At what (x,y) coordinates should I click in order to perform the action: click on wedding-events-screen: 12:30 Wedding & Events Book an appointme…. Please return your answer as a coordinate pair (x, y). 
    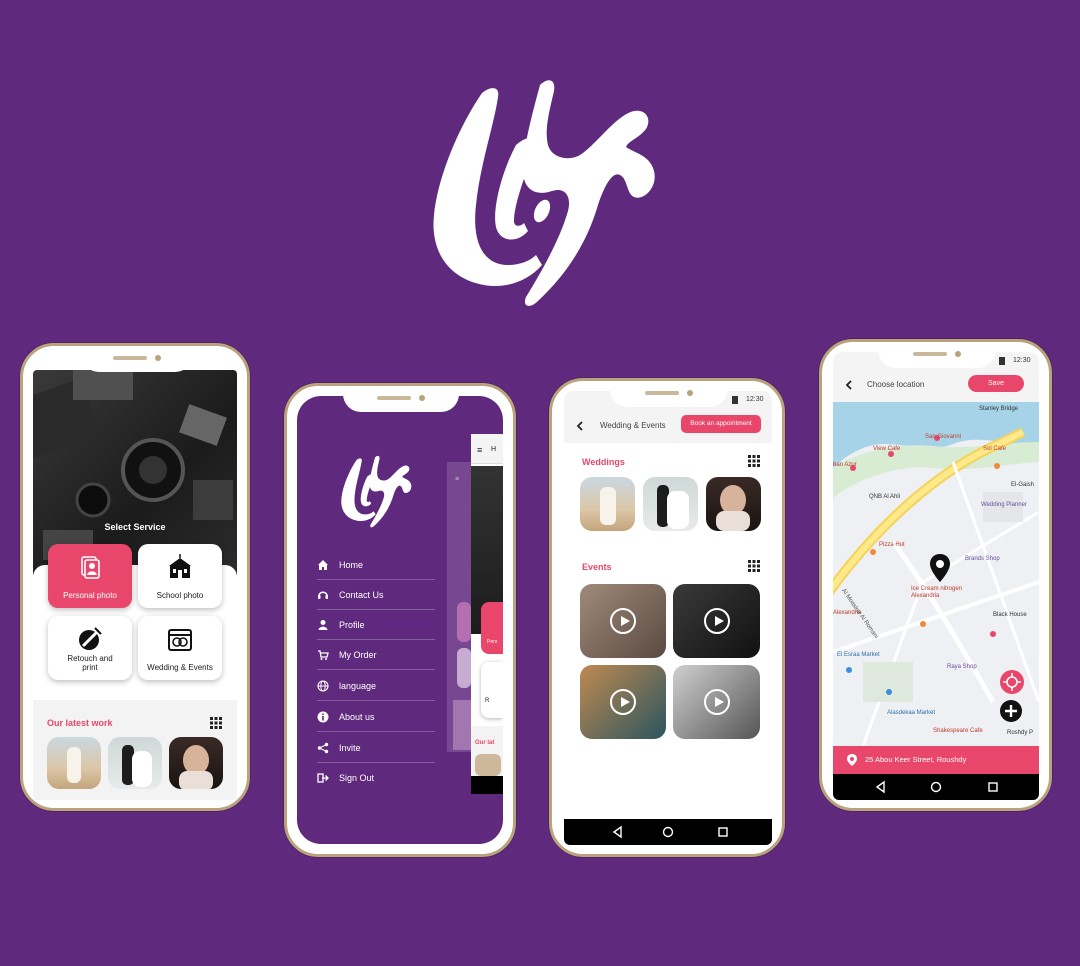
    Looking at the image, I should click on (668, 618).